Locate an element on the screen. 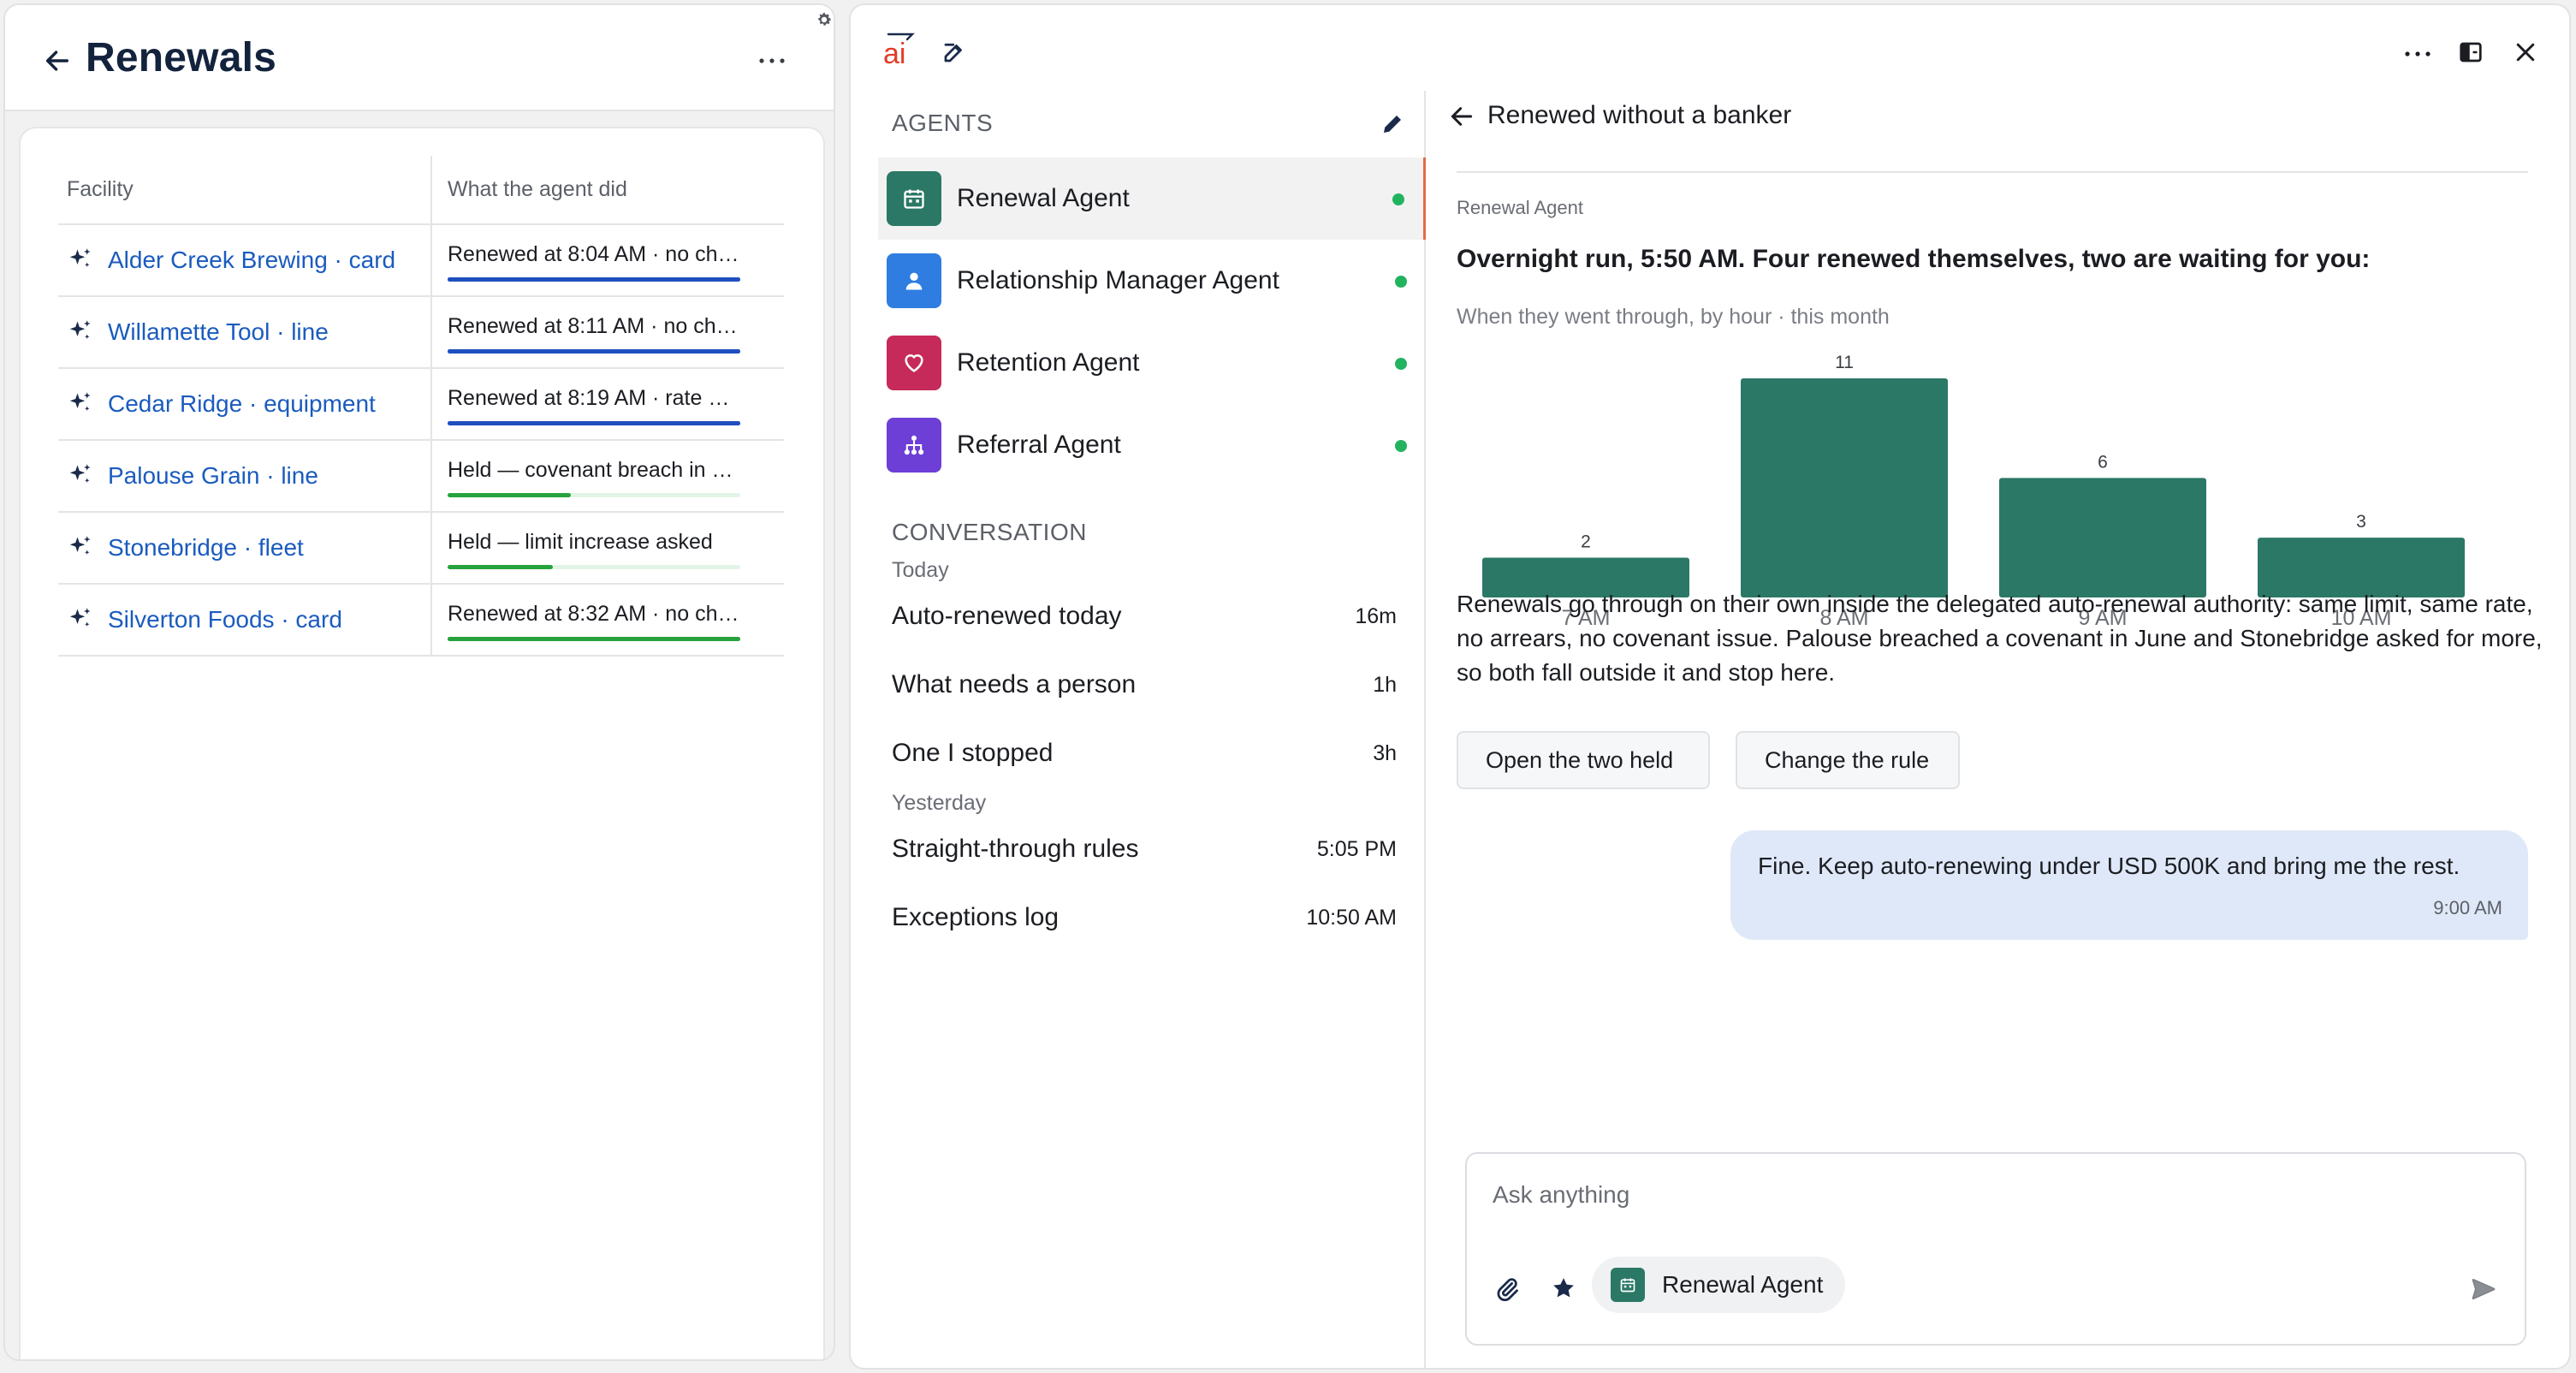 The height and width of the screenshot is (1373, 2576). agent-item: Renewal Agent is located at coordinates (1152, 199).